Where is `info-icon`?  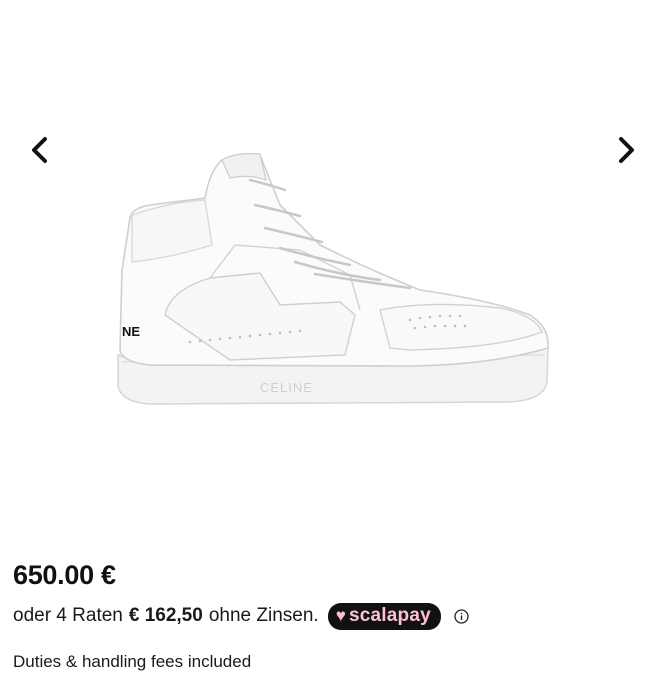 info-icon is located at coordinates (461, 616).